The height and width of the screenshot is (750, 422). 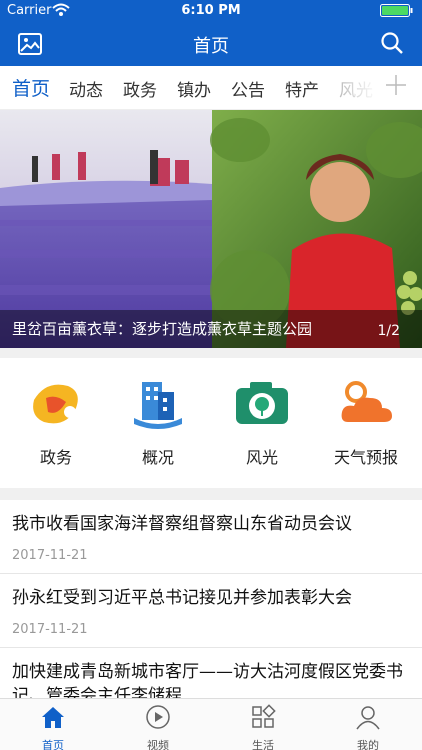 What do you see at coordinates (366, 401) in the screenshot?
I see `weather-icon` at bounding box center [366, 401].